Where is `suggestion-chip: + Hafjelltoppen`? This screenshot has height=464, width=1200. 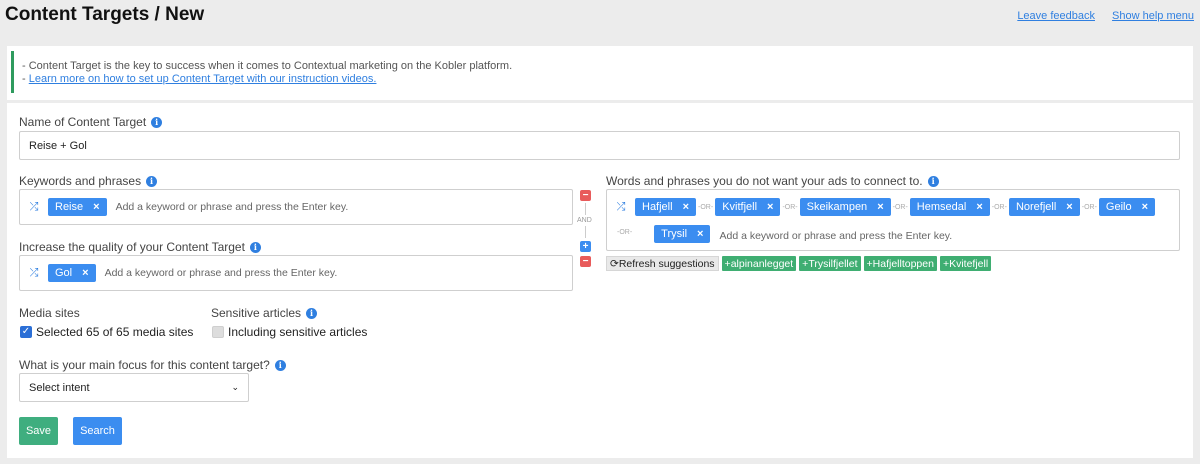
suggestion-chip: + Hafjelltoppen is located at coordinates (900, 263).